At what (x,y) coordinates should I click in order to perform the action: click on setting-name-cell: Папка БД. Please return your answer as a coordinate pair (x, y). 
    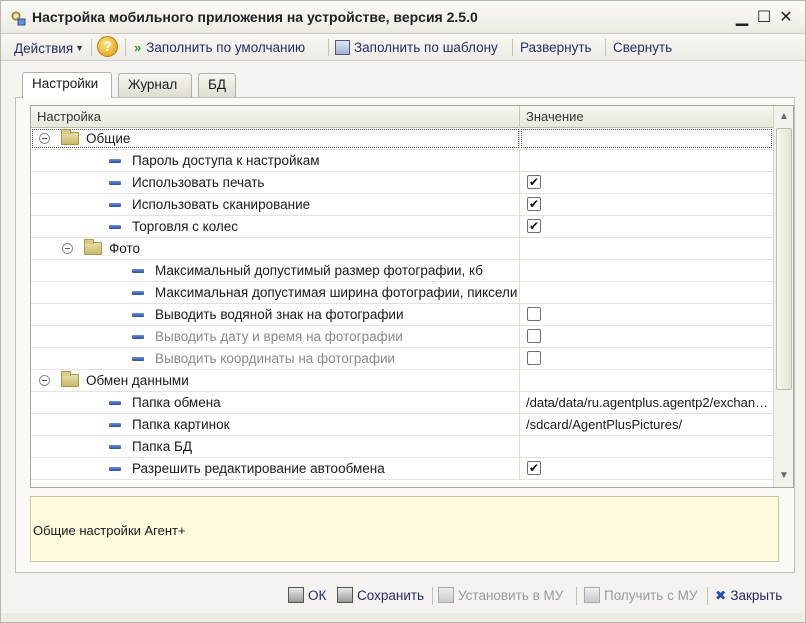
    Looking at the image, I should click on (275, 446).